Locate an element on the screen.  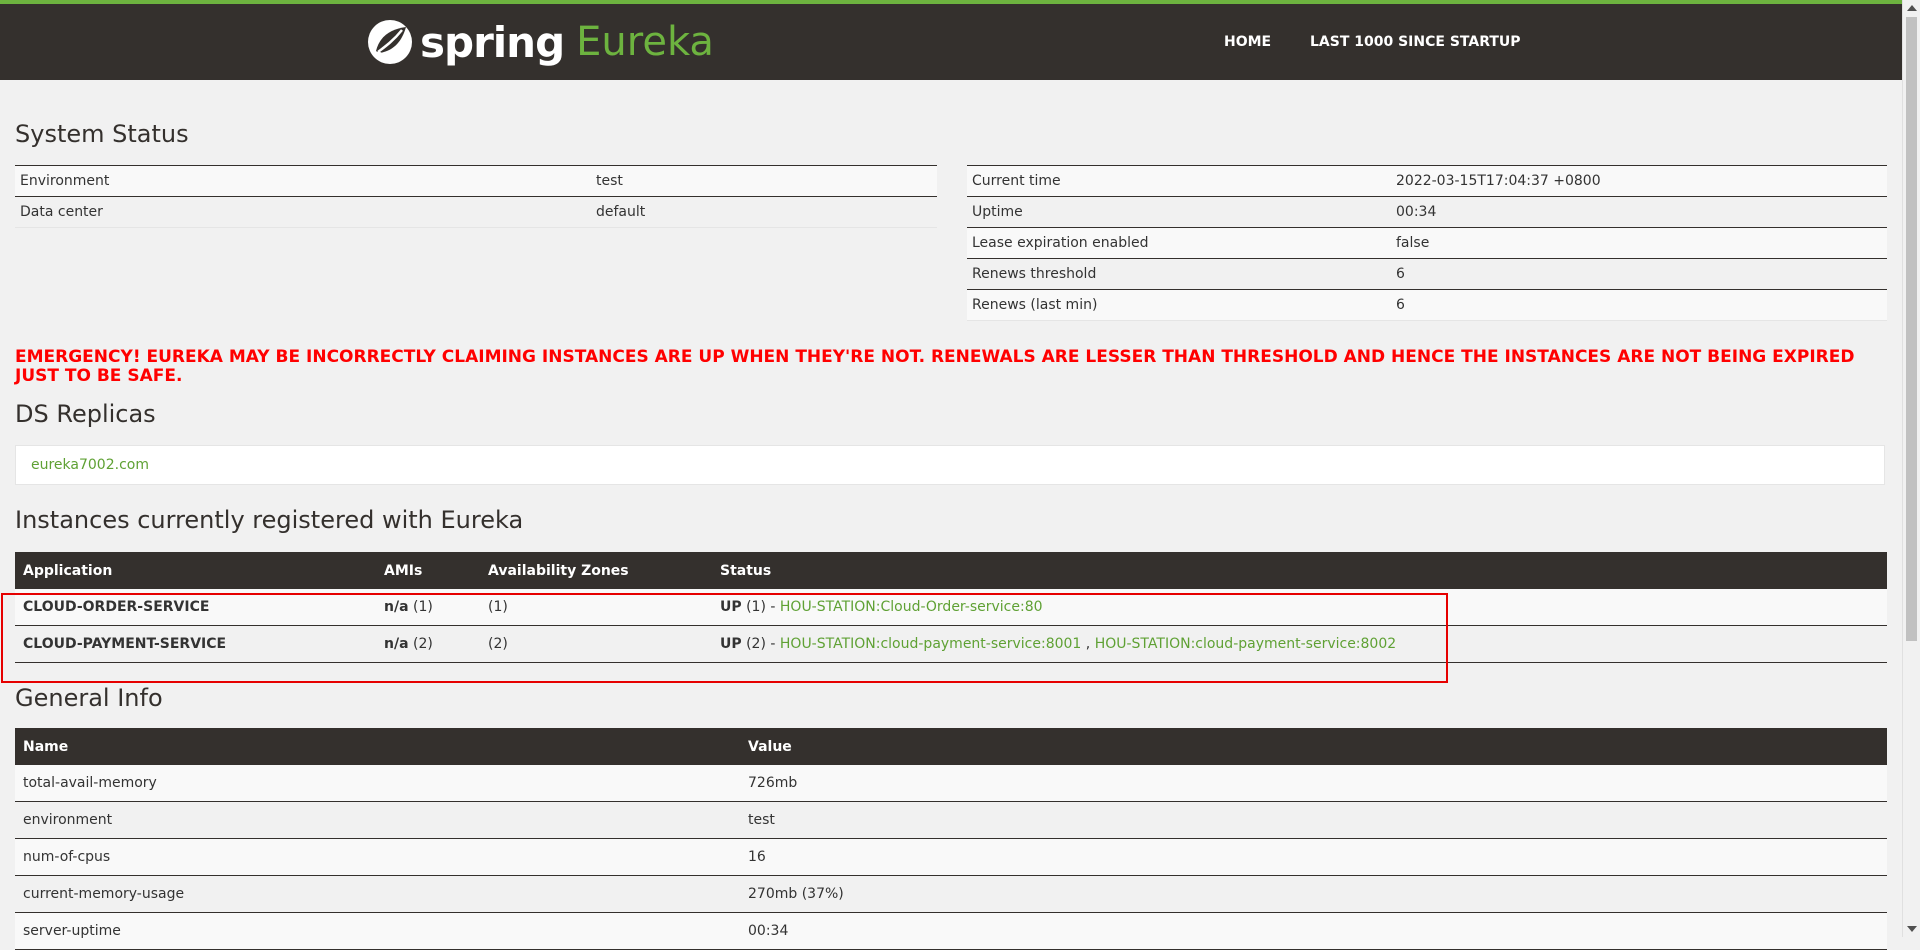
brand-eureka-text: Eureka is located at coordinates (645, 42).